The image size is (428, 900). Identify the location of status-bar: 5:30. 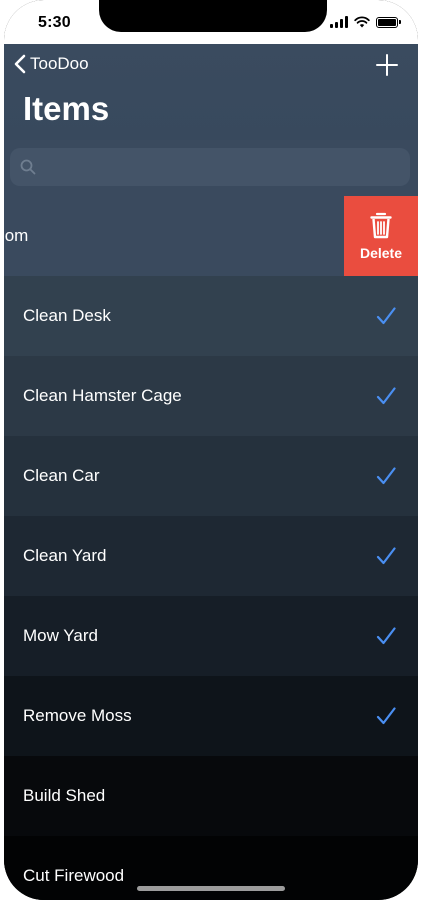
(211, 22).